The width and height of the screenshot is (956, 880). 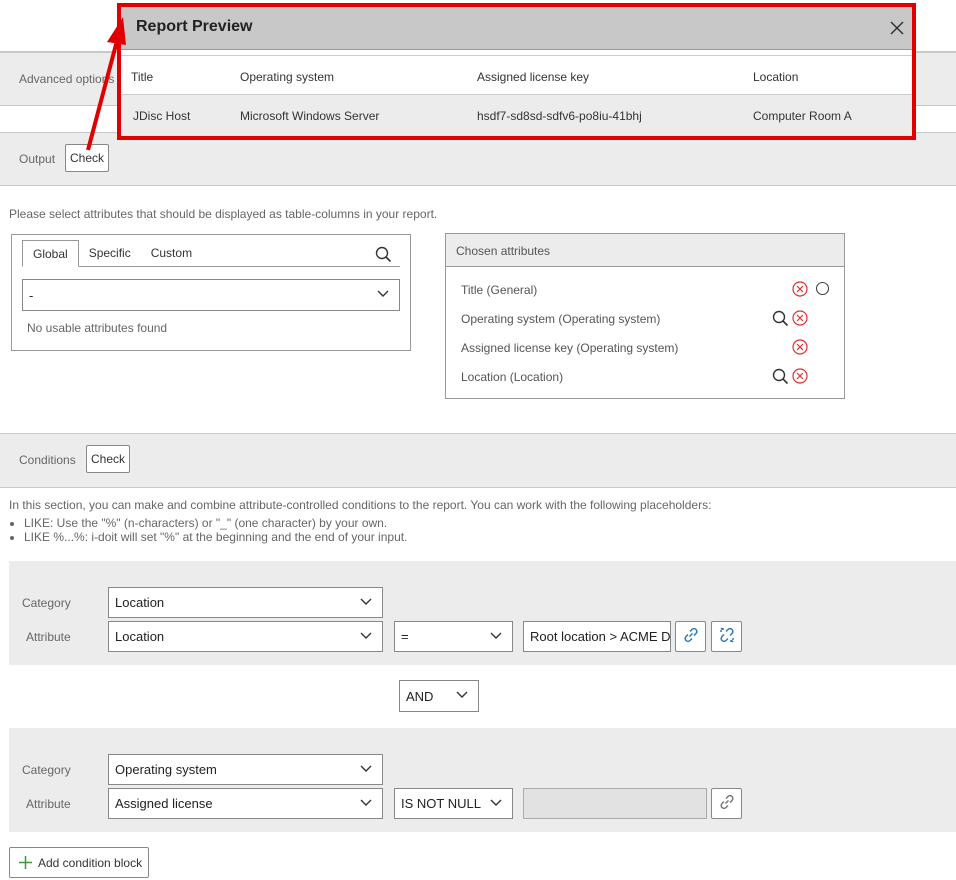 I want to click on add-condition-block-label: Add condition block, so click(x=90, y=862).